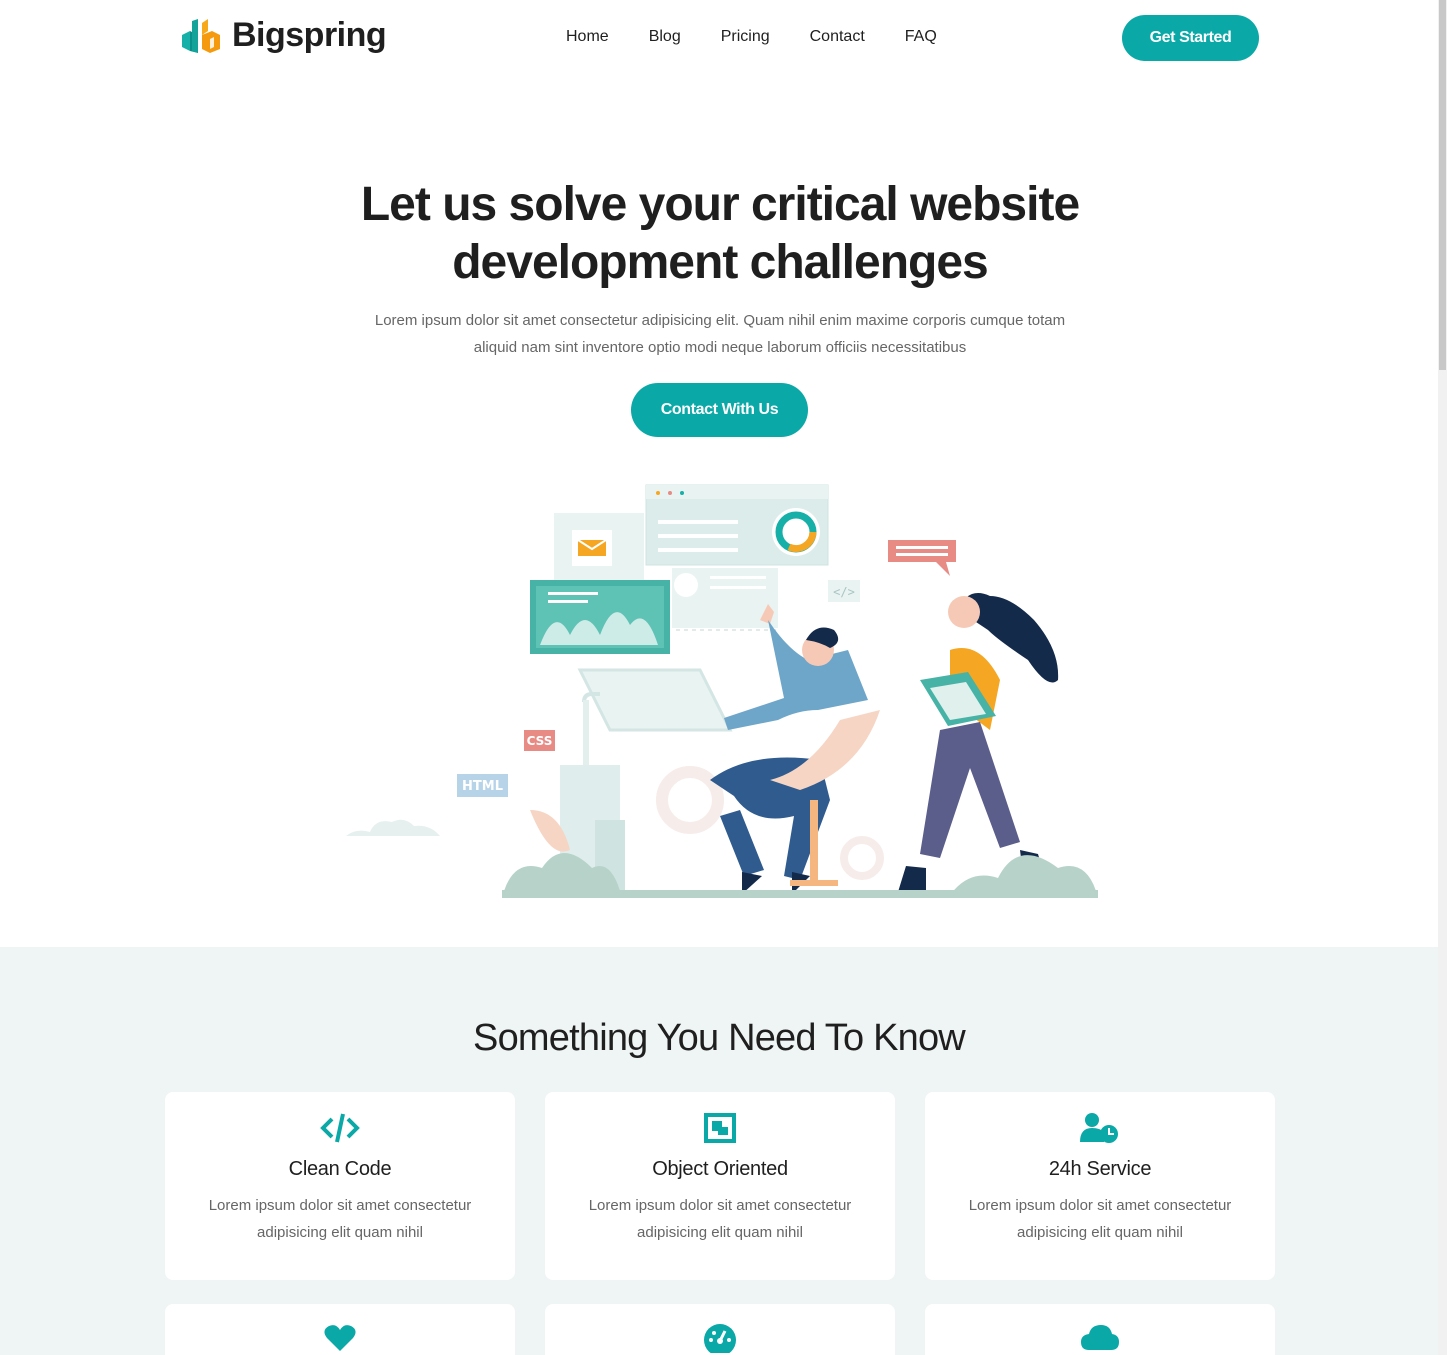 Image resolution: width=1447 pixels, height=1355 pixels. What do you see at coordinates (309, 35) in the screenshot?
I see `brand-name: Bigspring` at bounding box center [309, 35].